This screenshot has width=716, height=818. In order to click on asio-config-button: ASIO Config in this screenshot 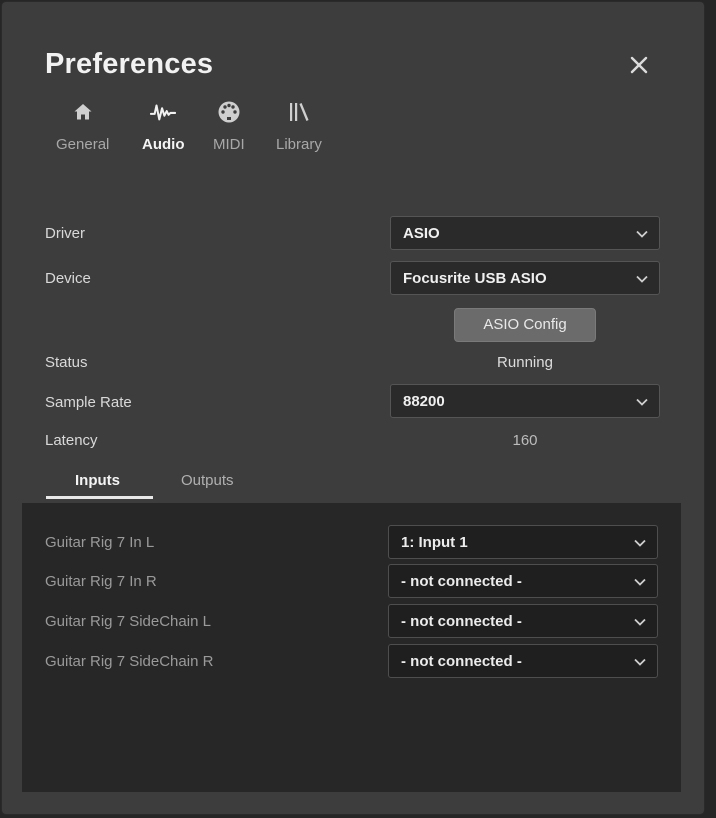, I will do `click(525, 325)`.